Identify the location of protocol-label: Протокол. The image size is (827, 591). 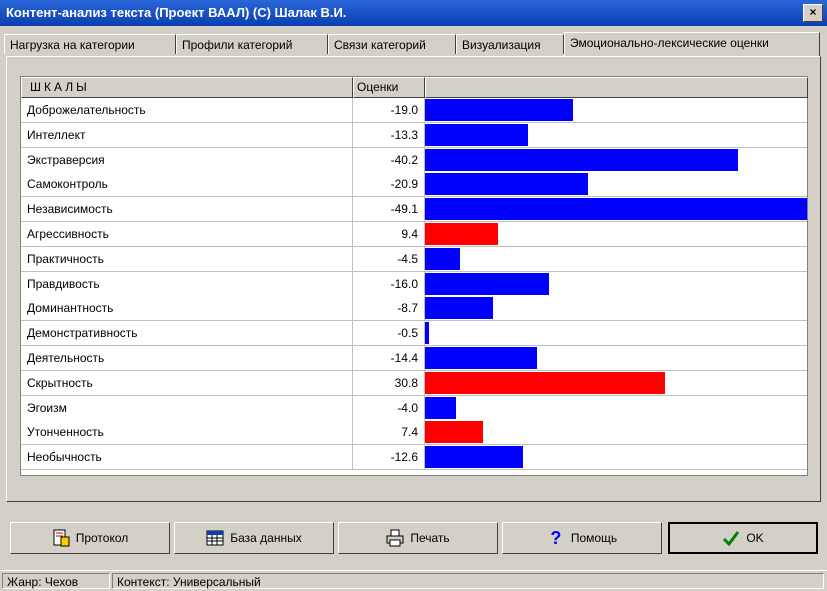
(102, 538).